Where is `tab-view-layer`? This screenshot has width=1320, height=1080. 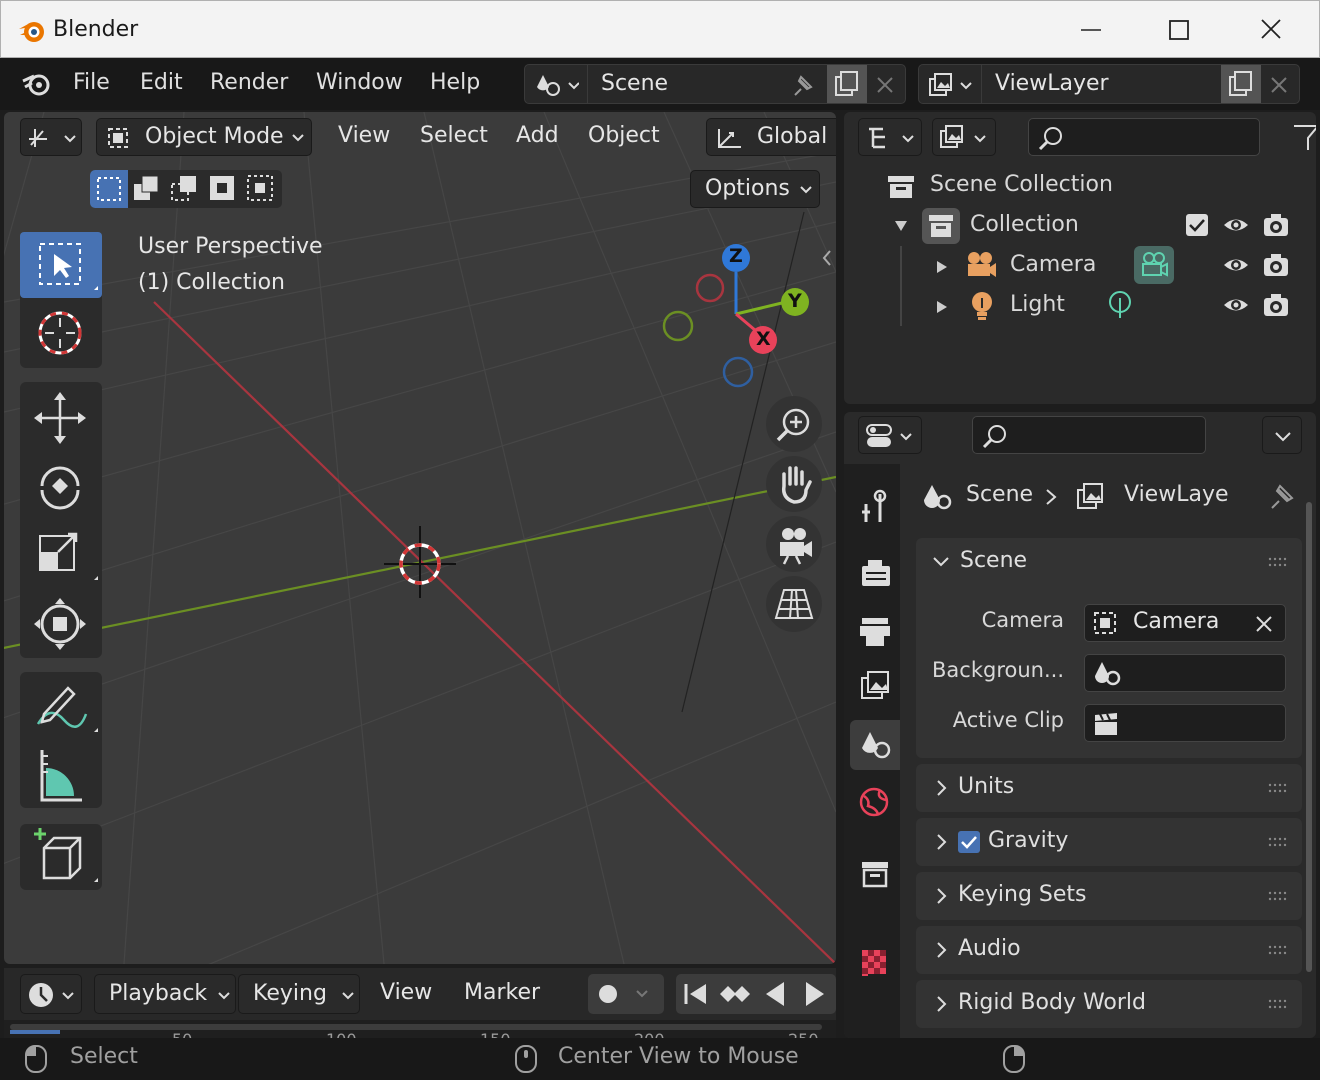
tab-view-layer is located at coordinates (875, 687).